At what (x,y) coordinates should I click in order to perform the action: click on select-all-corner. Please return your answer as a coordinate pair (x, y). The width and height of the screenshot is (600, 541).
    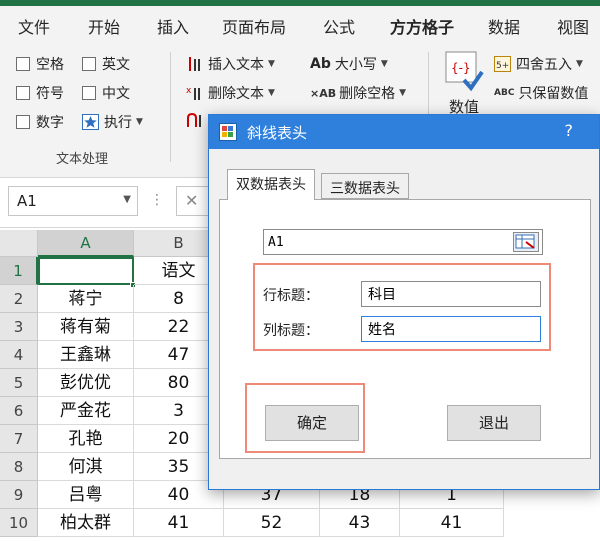
    Looking at the image, I should click on (19, 243).